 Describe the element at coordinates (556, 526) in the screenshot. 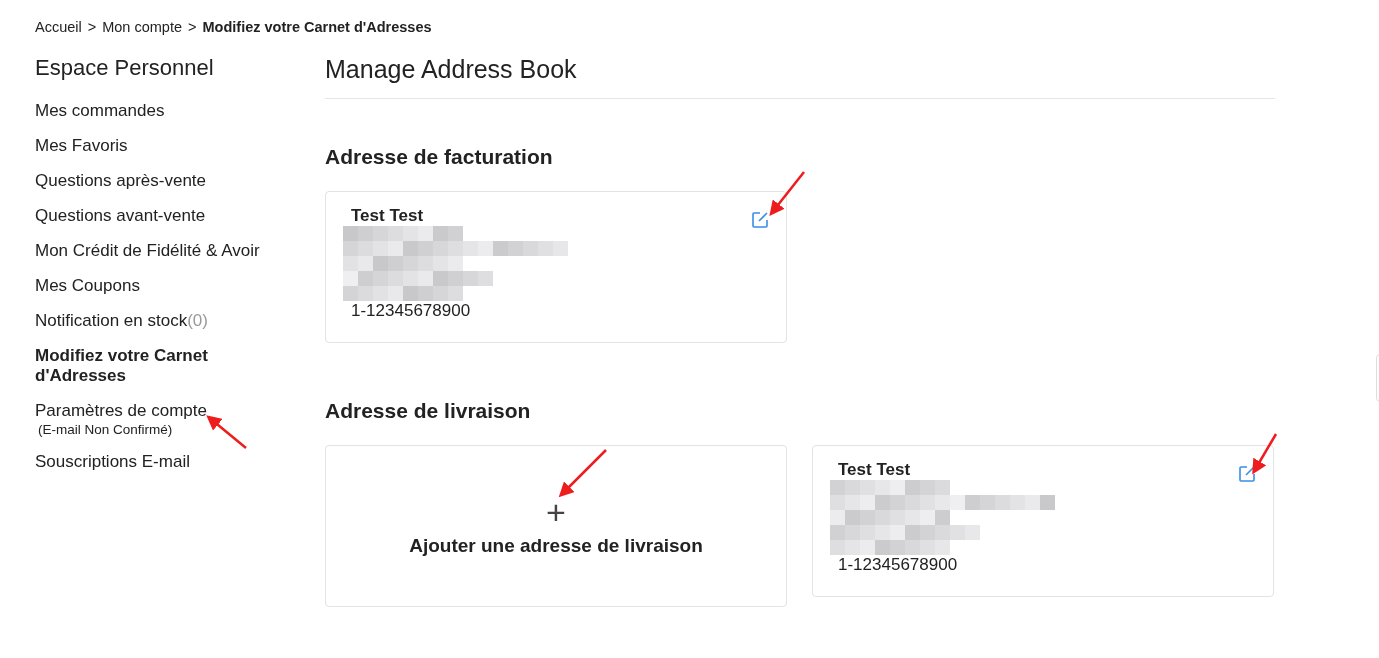

I see `add-address-button: + Ajouter une adresse de livraison` at that location.